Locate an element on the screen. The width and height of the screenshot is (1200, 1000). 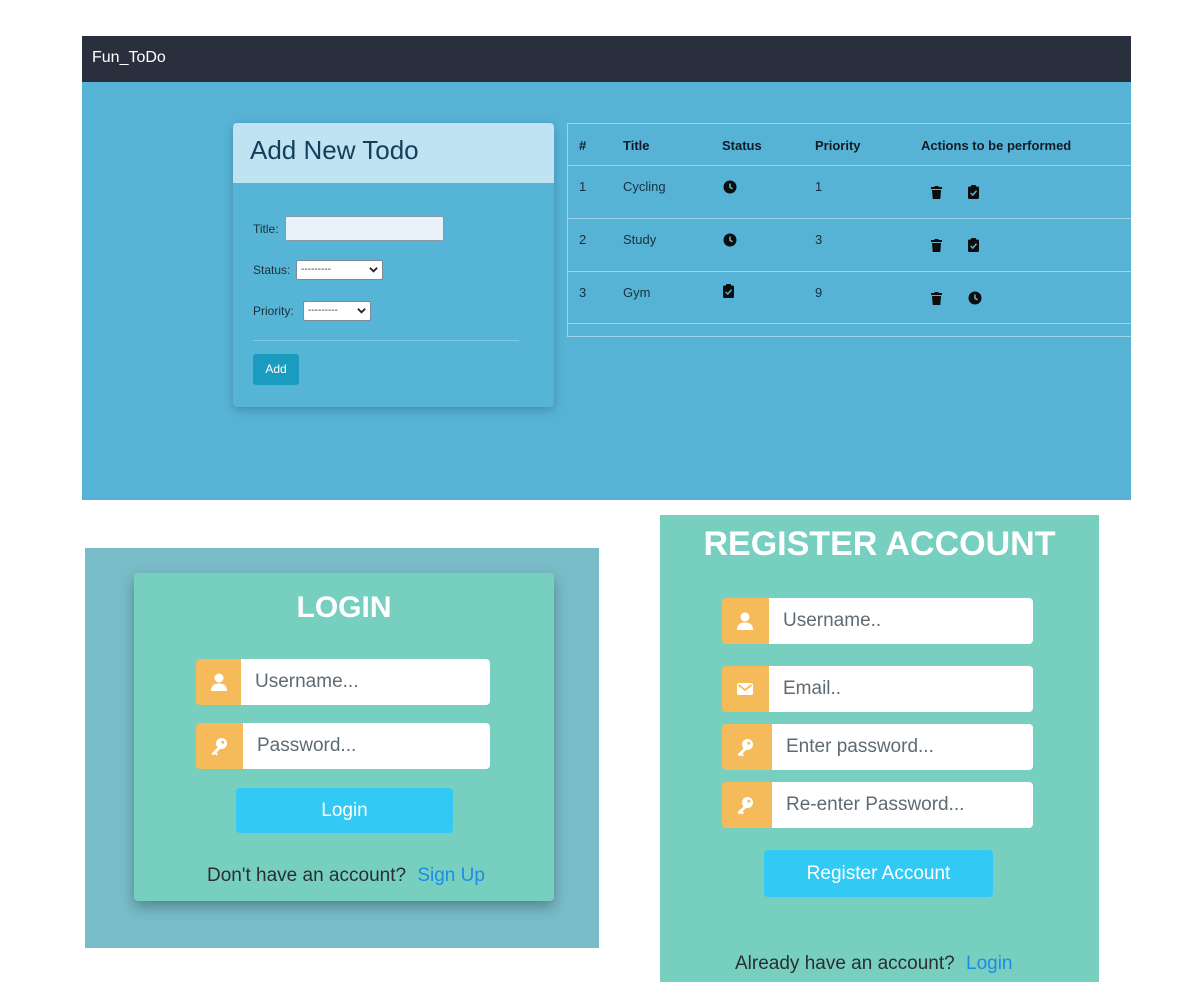
row-priority: 3 is located at coordinates (819, 239).